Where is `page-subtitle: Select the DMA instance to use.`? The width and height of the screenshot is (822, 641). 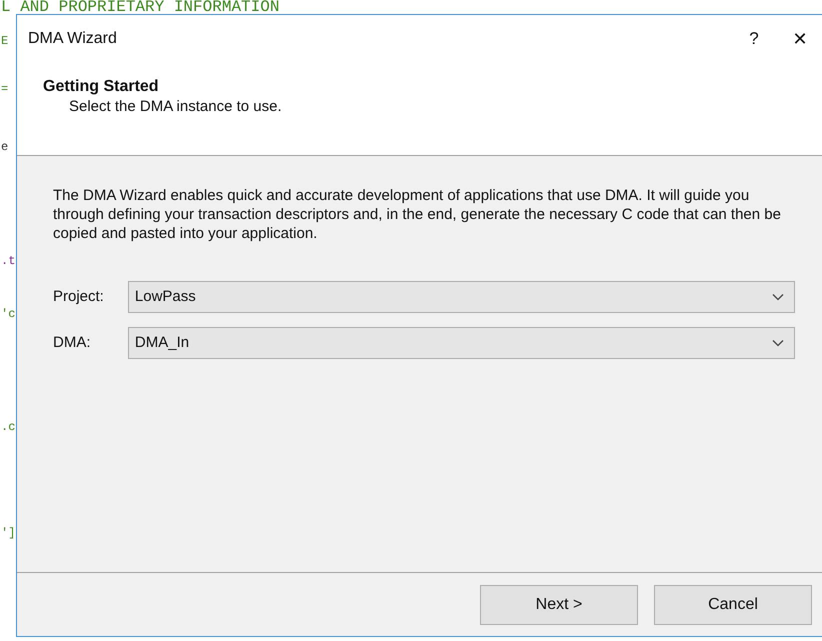 page-subtitle: Select the DMA instance to use. is located at coordinates (175, 107).